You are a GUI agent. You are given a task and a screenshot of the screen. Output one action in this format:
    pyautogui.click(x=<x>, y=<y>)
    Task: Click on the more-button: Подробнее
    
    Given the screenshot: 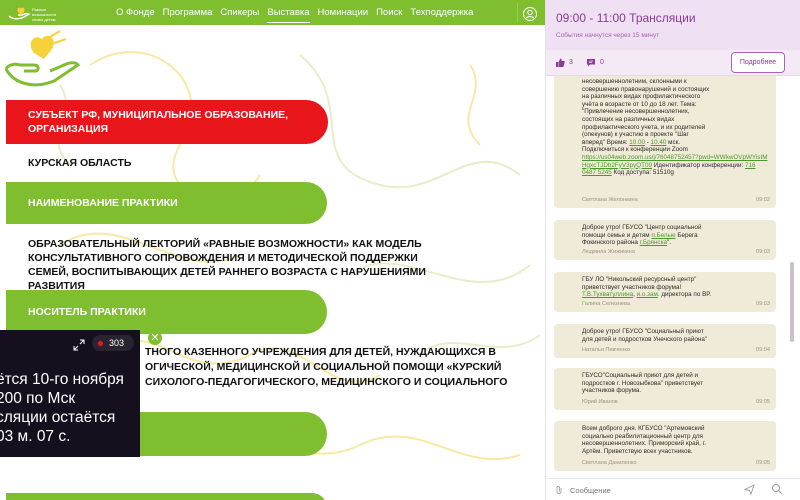 What is the action you would take?
    pyautogui.click(x=758, y=62)
    